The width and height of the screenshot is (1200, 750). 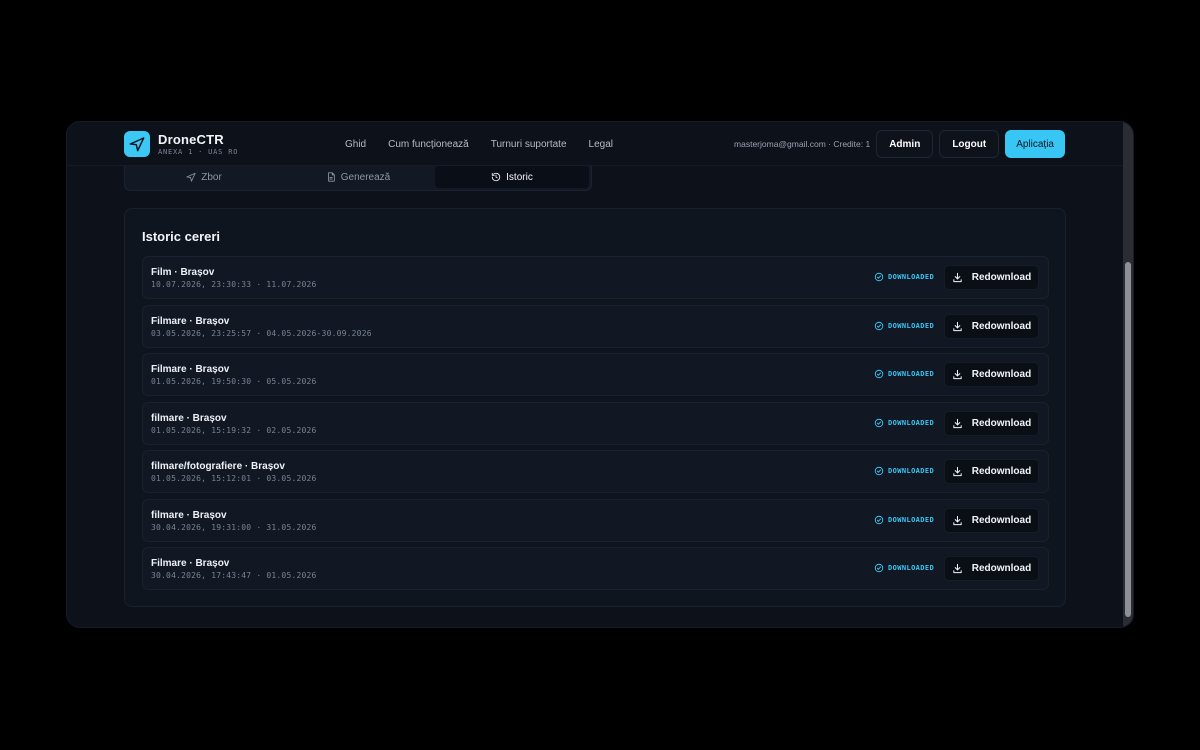 I want to click on app-button: Aplicația, so click(x=1035, y=144).